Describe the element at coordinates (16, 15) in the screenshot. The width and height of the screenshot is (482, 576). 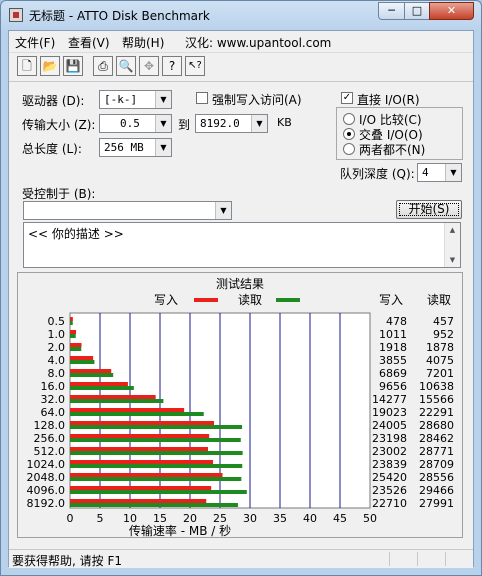
I see `app-icon` at that location.